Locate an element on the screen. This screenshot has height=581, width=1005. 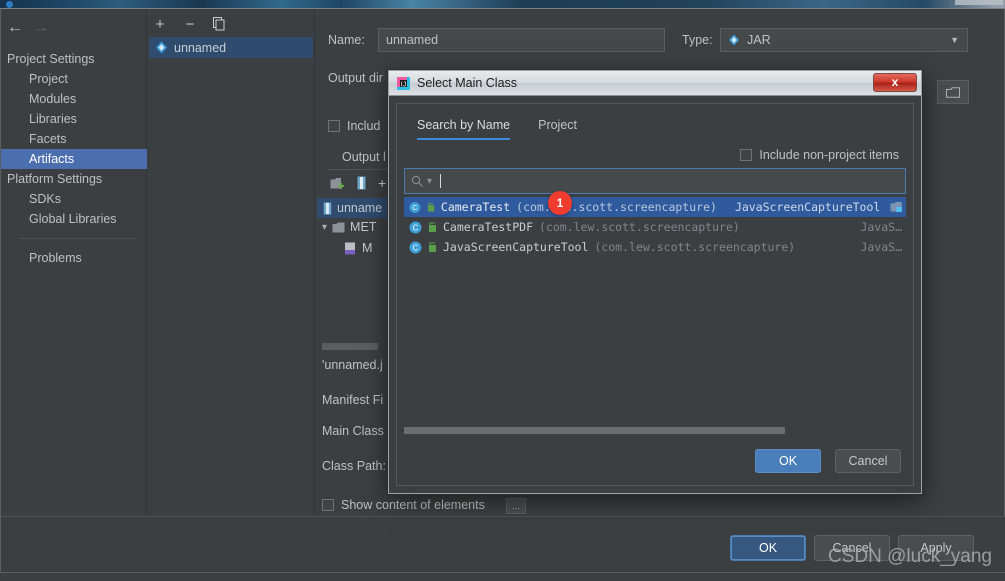
output-tree-row-manifest: M is located at coordinates (358, 248).